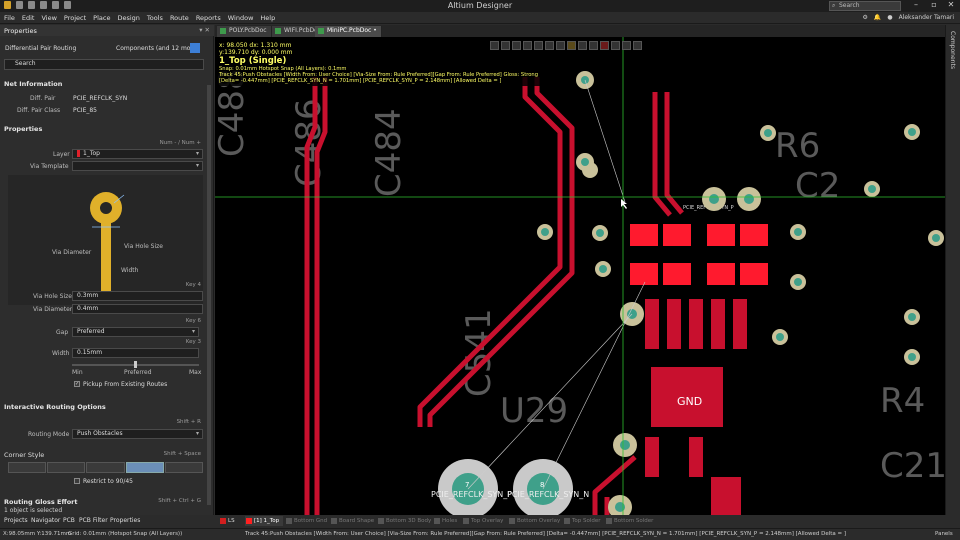  What do you see at coordinates (865, 6) in the screenshot?
I see `global-search-input: ⌕ Search` at bounding box center [865, 6].